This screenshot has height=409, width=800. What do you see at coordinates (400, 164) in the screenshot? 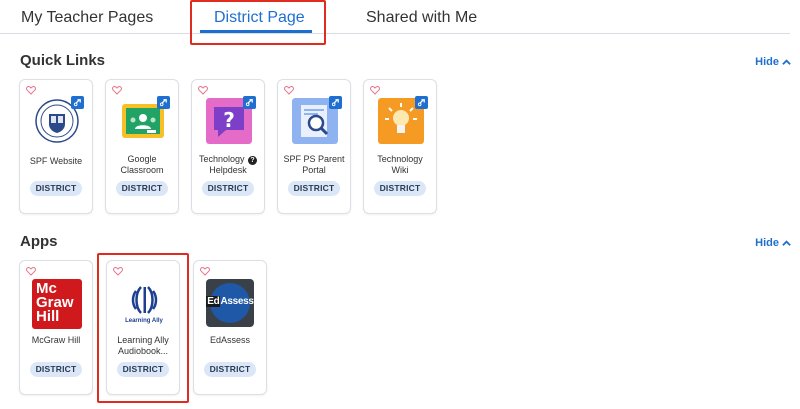
I see `card-label: Technology Wiki` at bounding box center [400, 164].